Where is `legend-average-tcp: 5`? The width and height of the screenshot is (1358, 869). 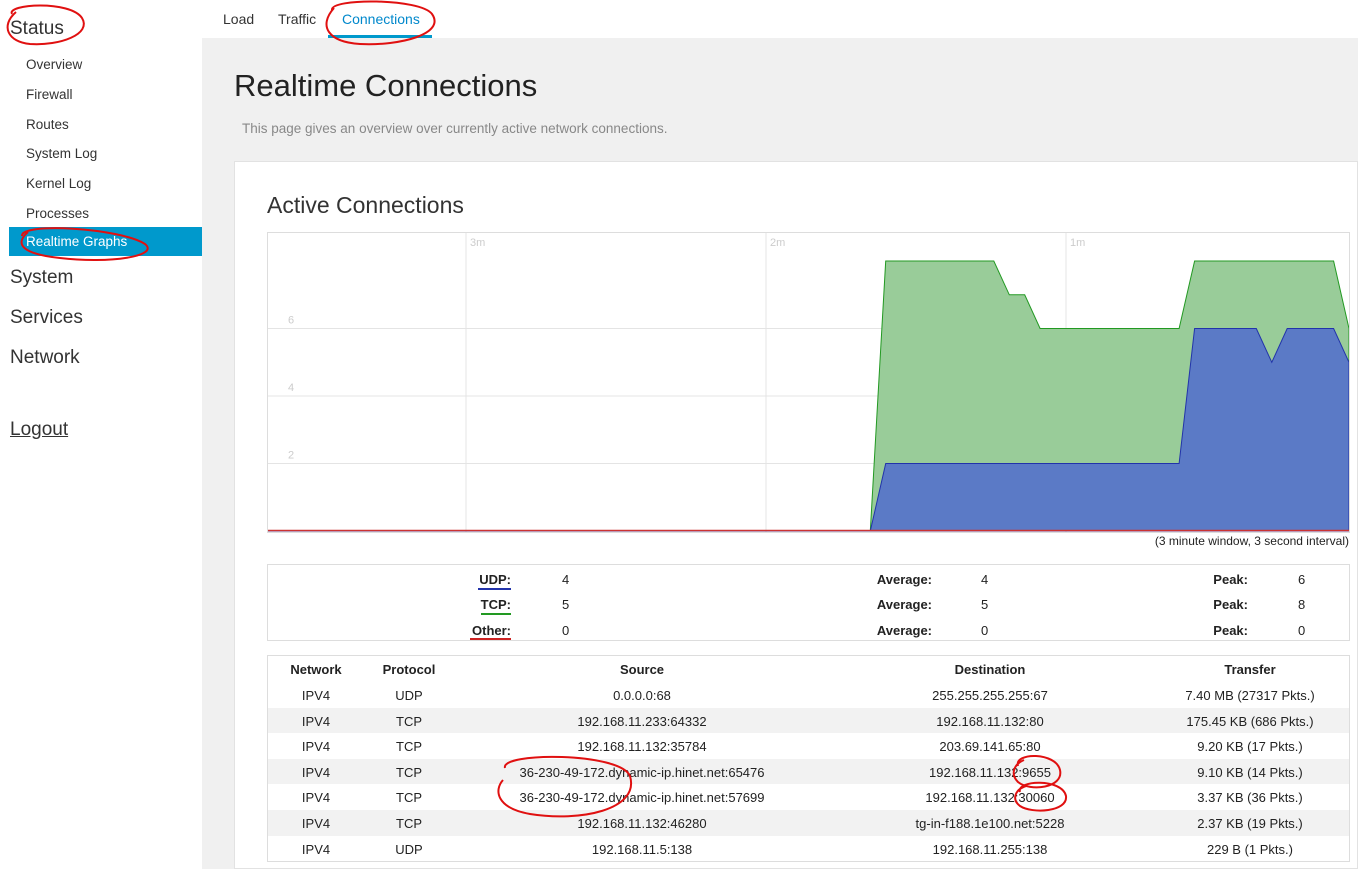 legend-average-tcp: 5 is located at coordinates (985, 604).